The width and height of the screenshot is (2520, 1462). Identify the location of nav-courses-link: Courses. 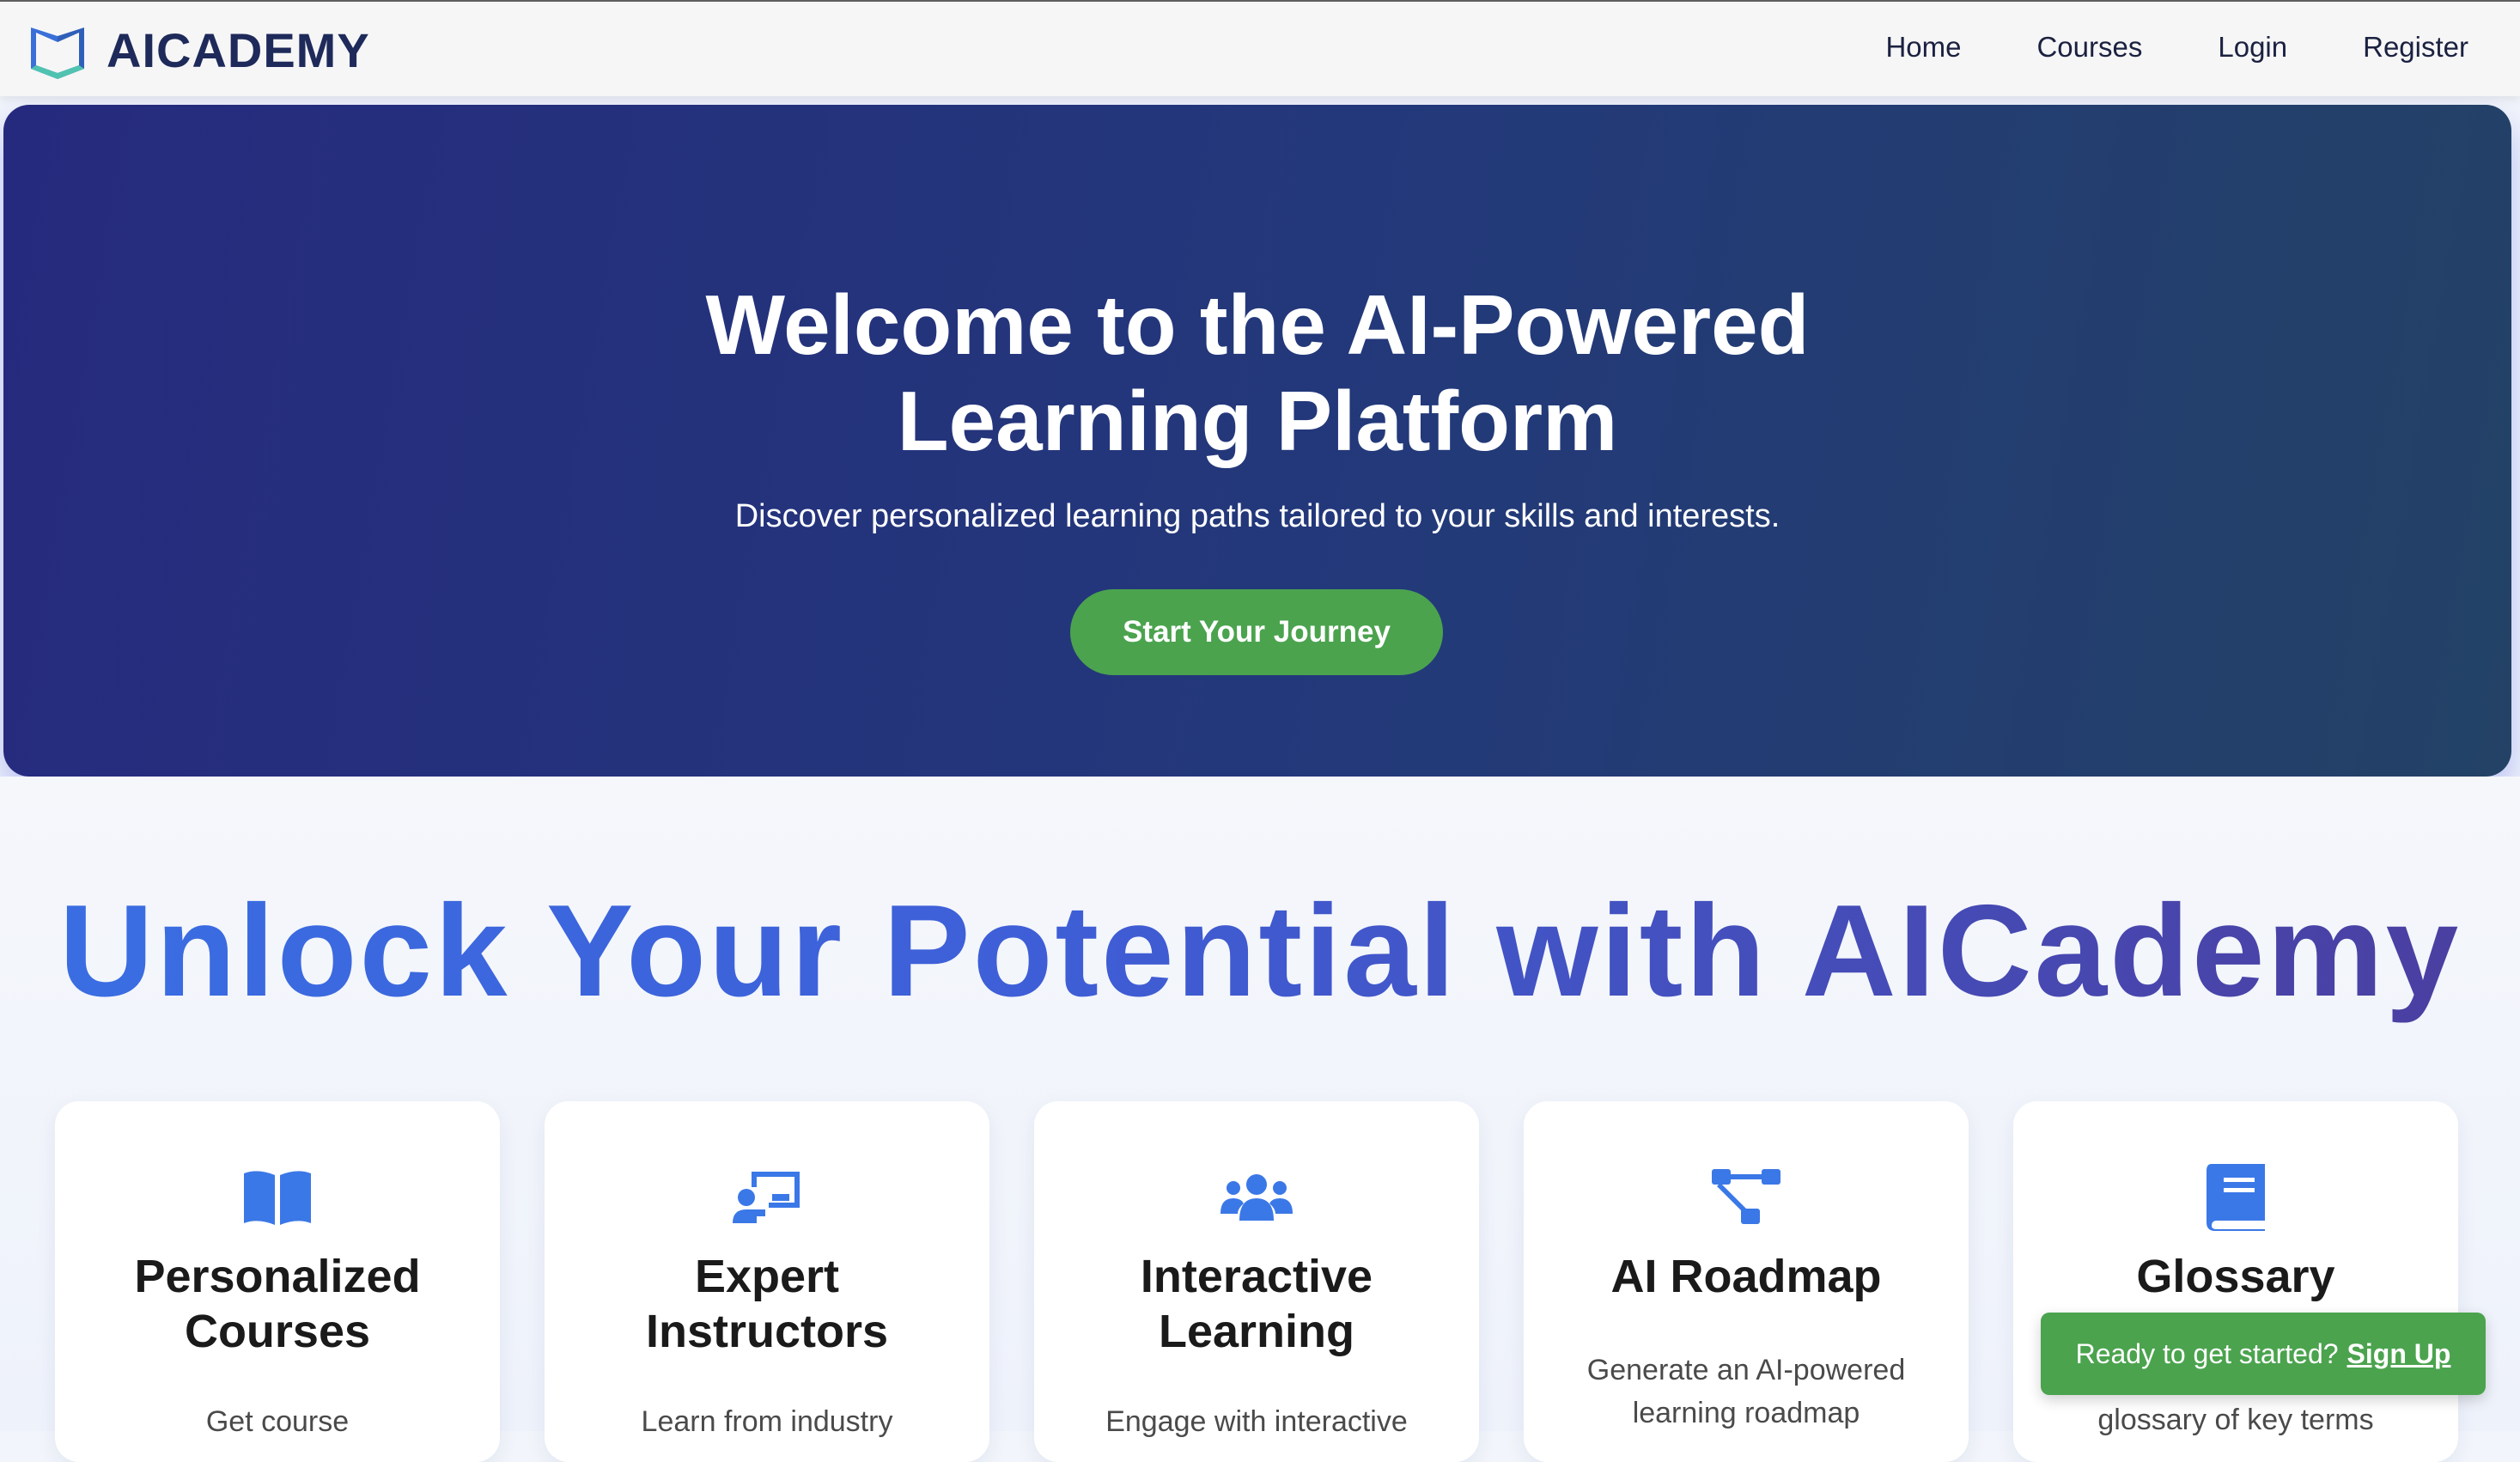
(2089, 48).